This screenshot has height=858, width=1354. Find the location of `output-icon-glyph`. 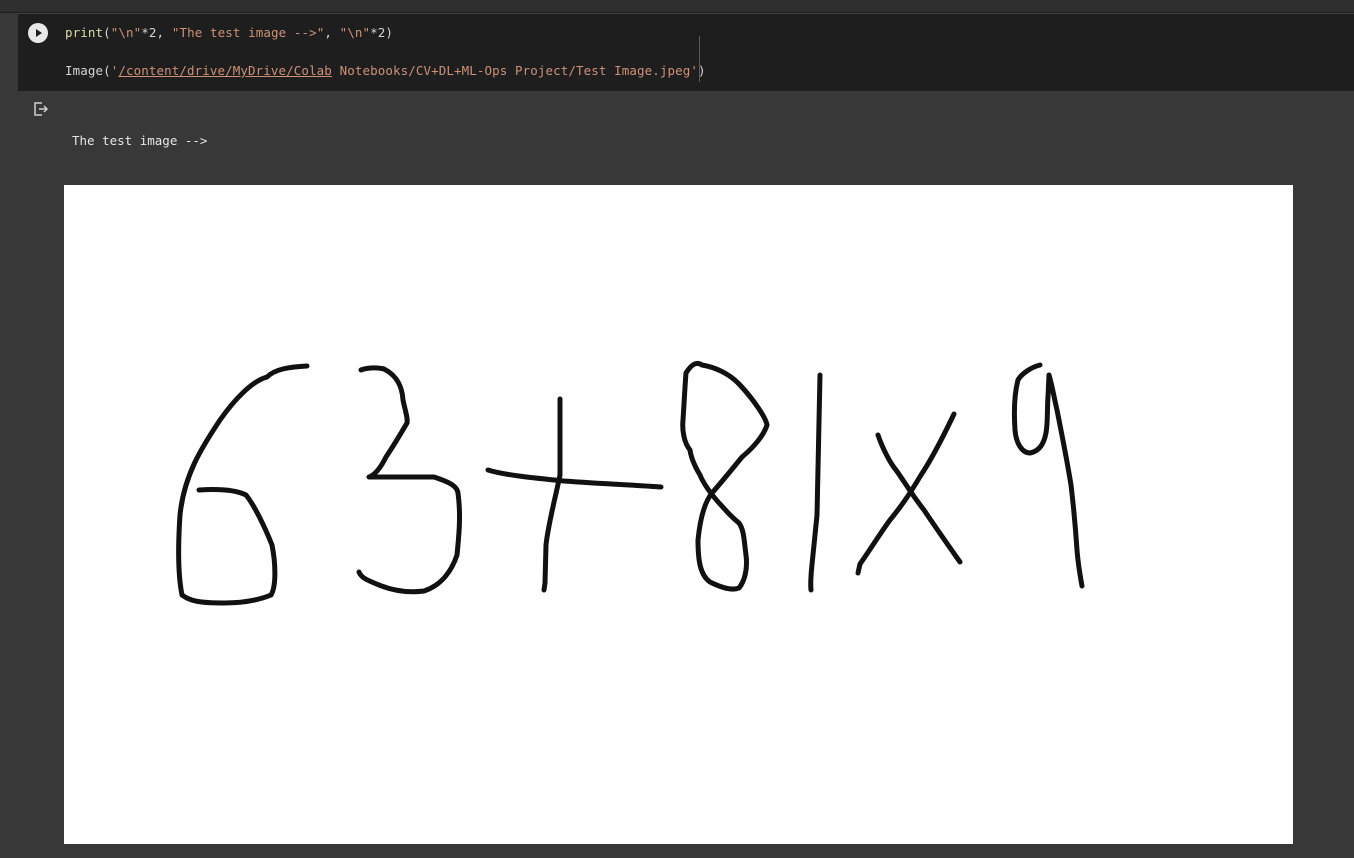

output-icon-glyph is located at coordinates (41, 109).